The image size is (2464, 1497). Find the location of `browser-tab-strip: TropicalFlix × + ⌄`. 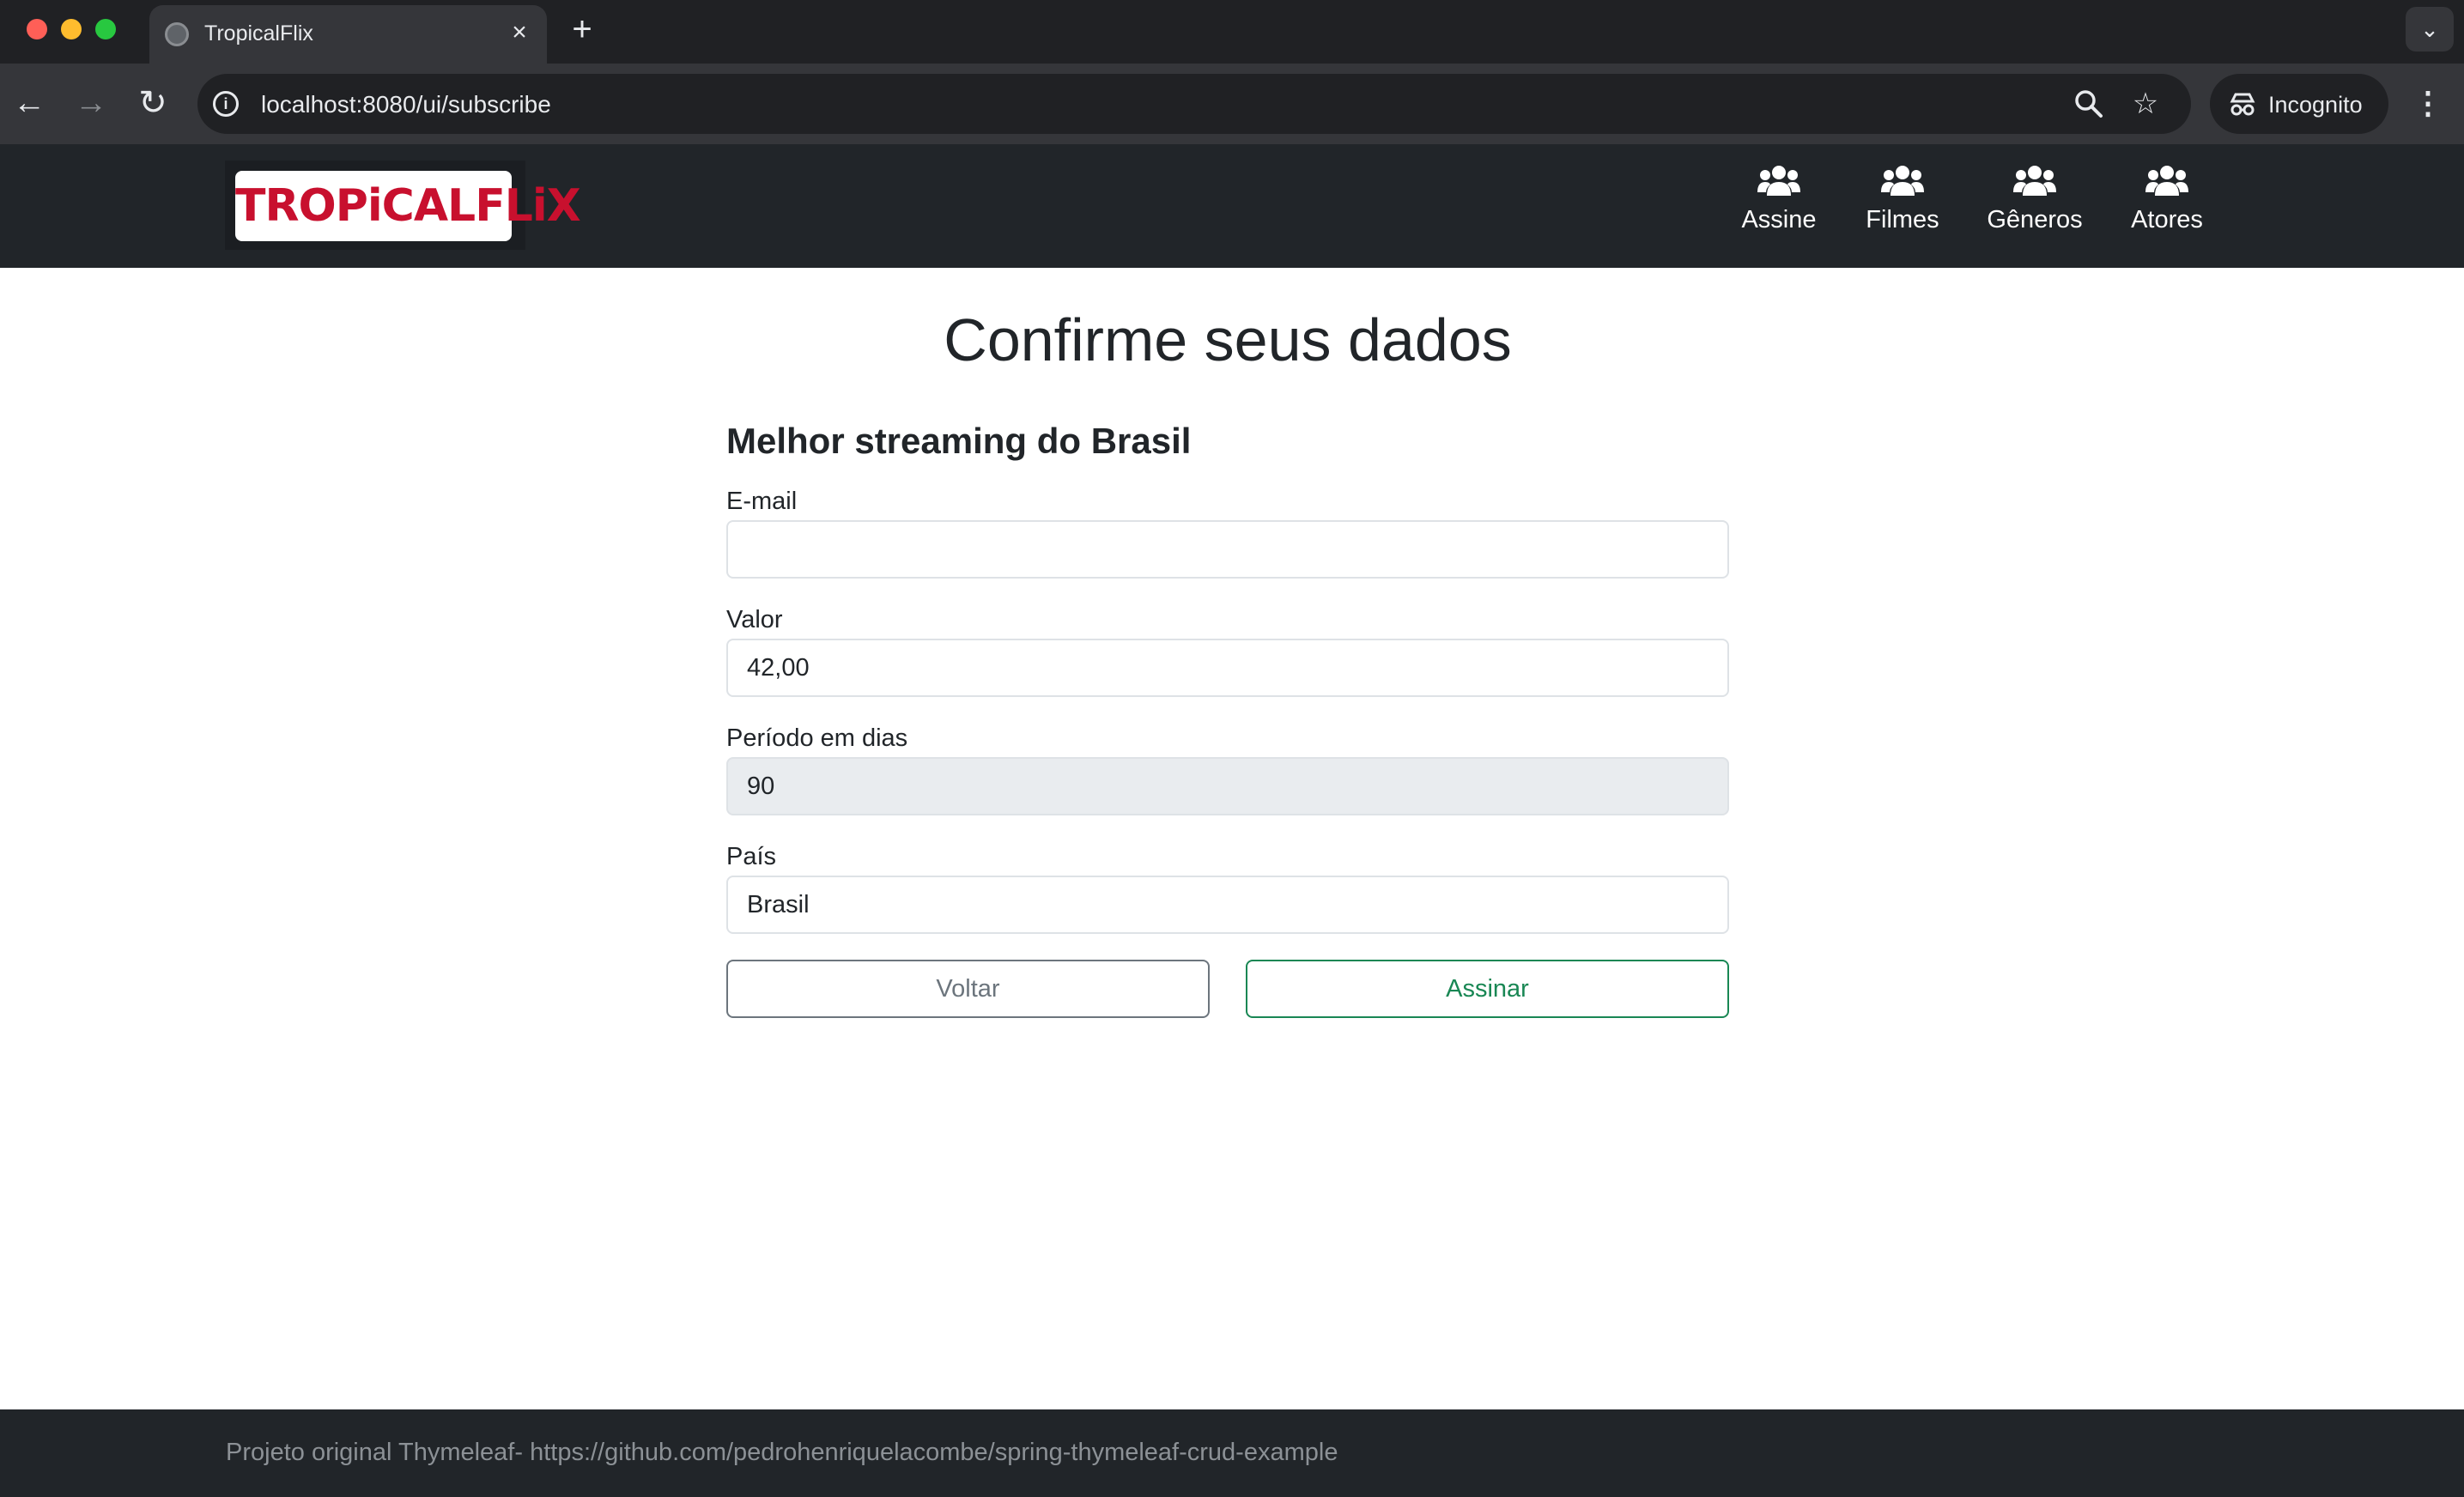

browser-tab-strip: TropicalFlix × + ⌄ is located at coordinates (1232, 32).